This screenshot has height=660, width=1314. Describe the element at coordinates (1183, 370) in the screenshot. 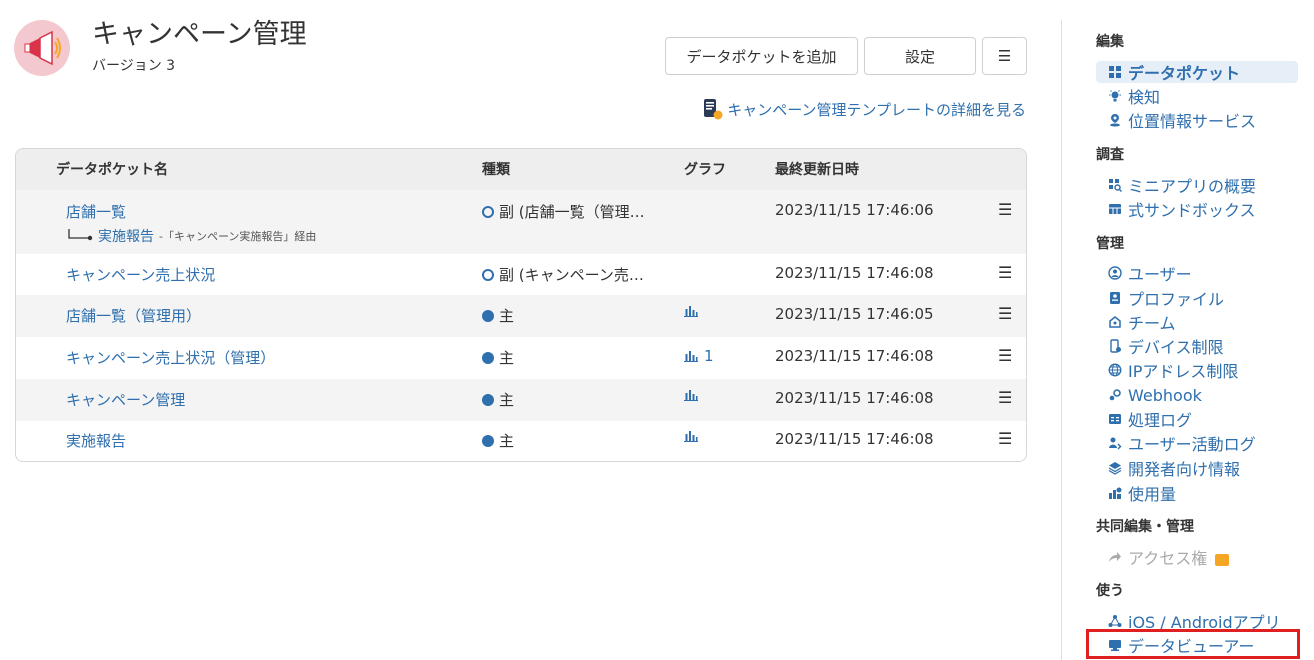

I see `sidebar-item-label: IPアドレス制限` at that location.